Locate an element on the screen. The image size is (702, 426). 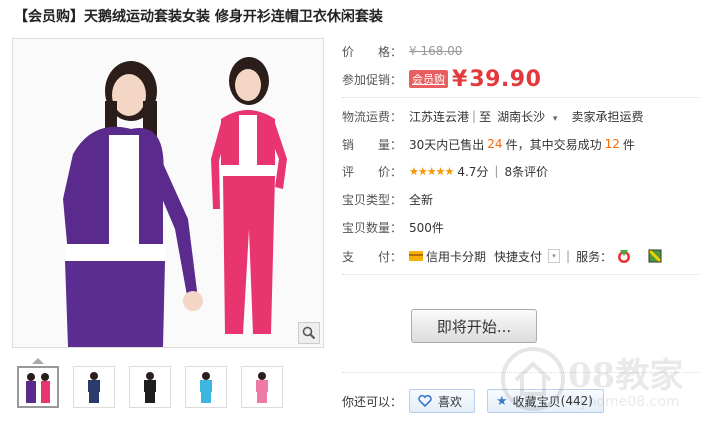
type-label: 宝贝类型： is located at coordinates (372, 199).